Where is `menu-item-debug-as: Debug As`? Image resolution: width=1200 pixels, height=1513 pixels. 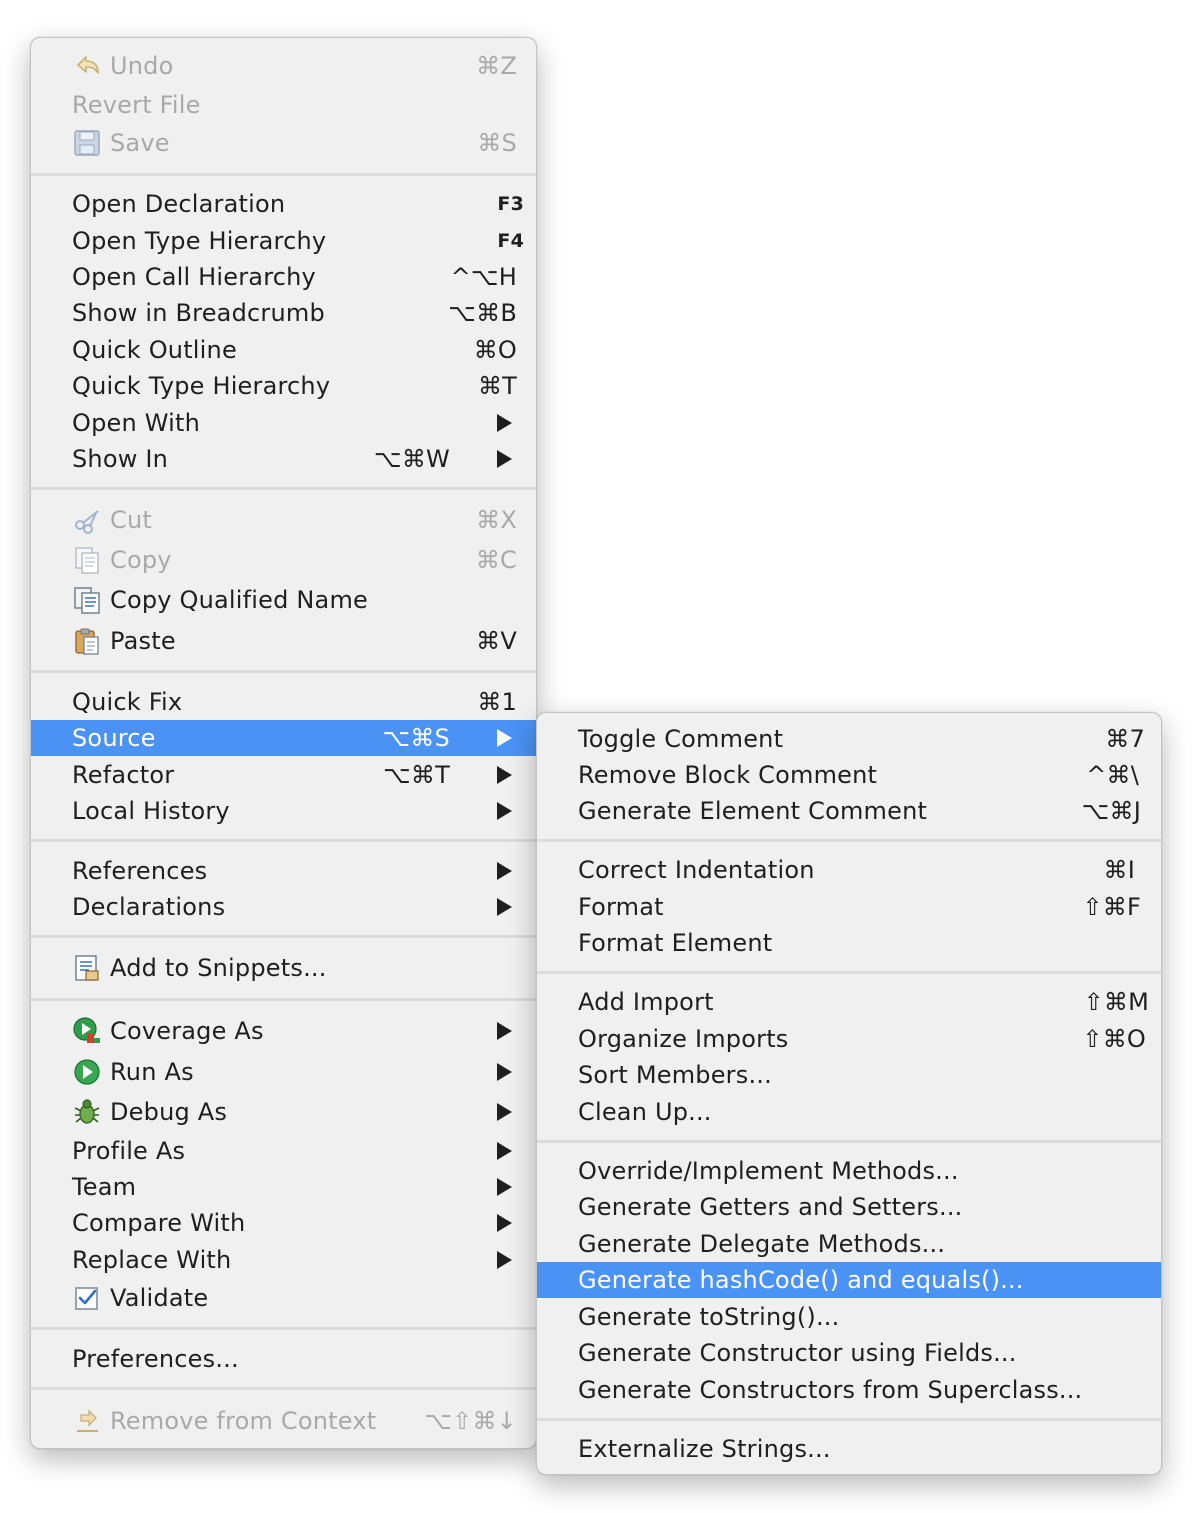 menu-item-debug-as: Debug As is located at coordinates (283, 1112).